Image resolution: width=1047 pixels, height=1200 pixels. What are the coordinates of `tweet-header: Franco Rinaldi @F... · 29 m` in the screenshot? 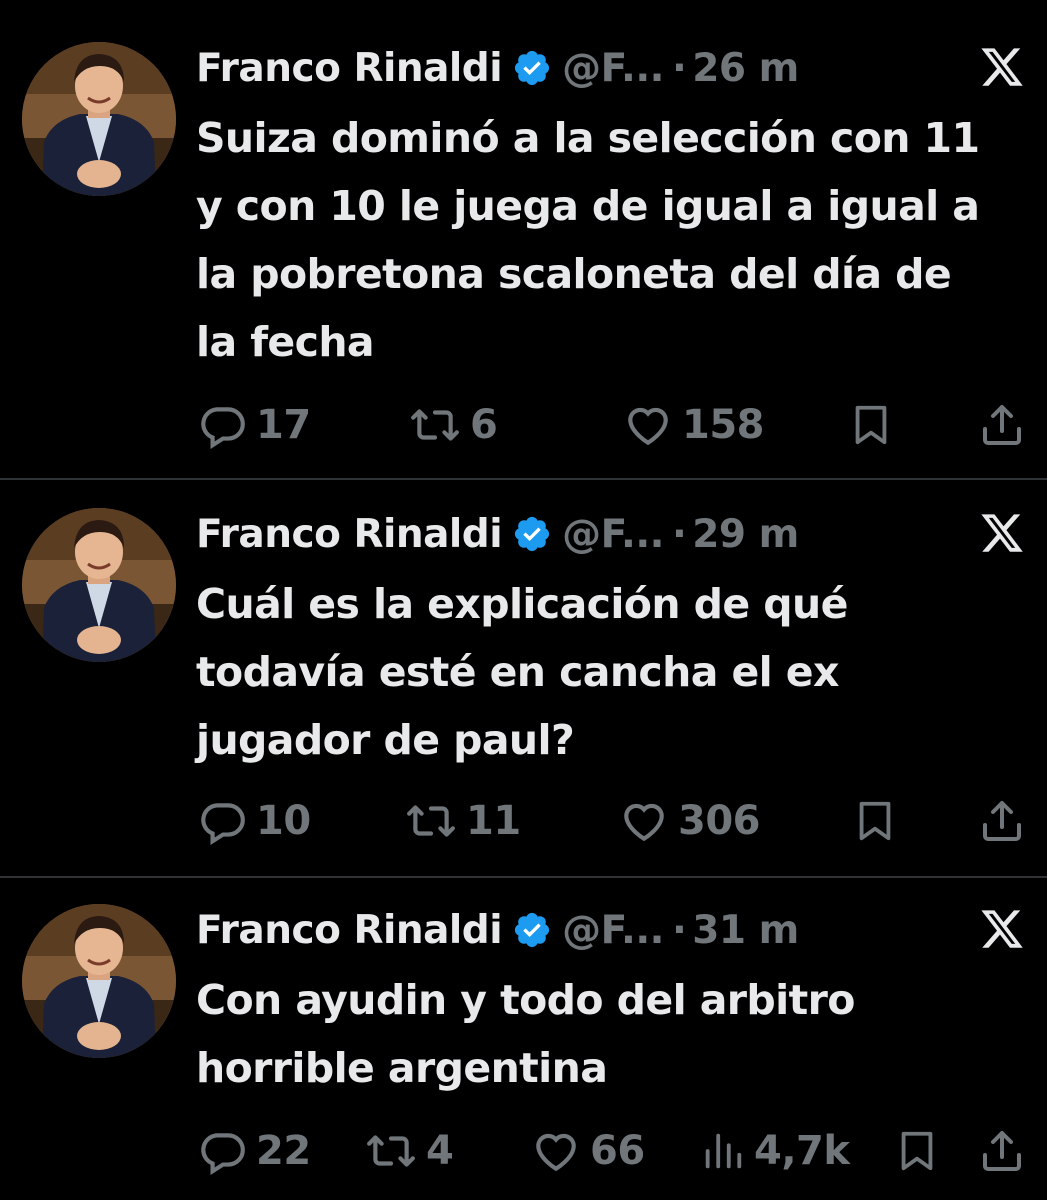 It's located at (497, 534).